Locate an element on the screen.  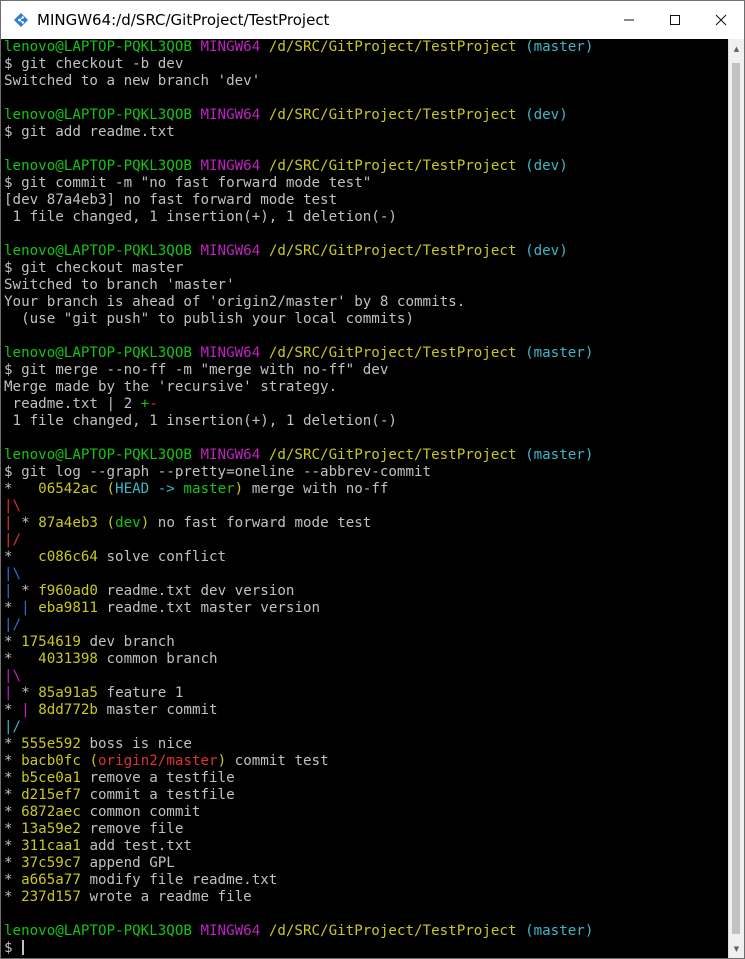
terminal-line: * b5ce0a1 remove a testfile is located at coordinates (298, 778).